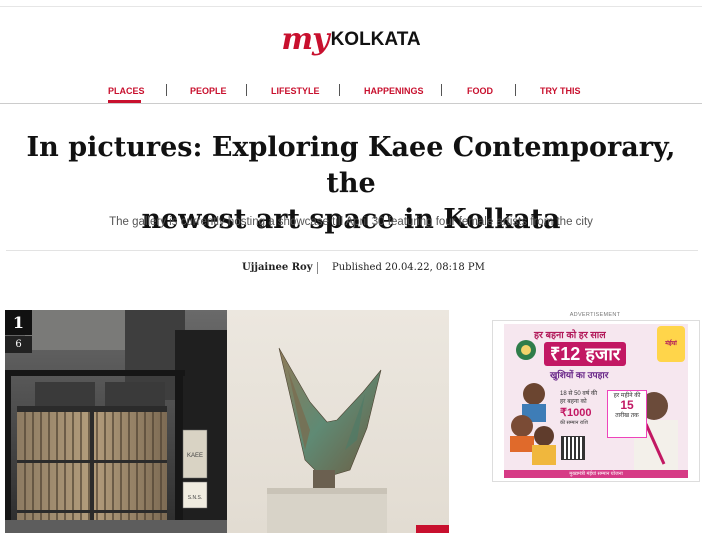  I want to click on qr-code-icon, so click(573, 448).